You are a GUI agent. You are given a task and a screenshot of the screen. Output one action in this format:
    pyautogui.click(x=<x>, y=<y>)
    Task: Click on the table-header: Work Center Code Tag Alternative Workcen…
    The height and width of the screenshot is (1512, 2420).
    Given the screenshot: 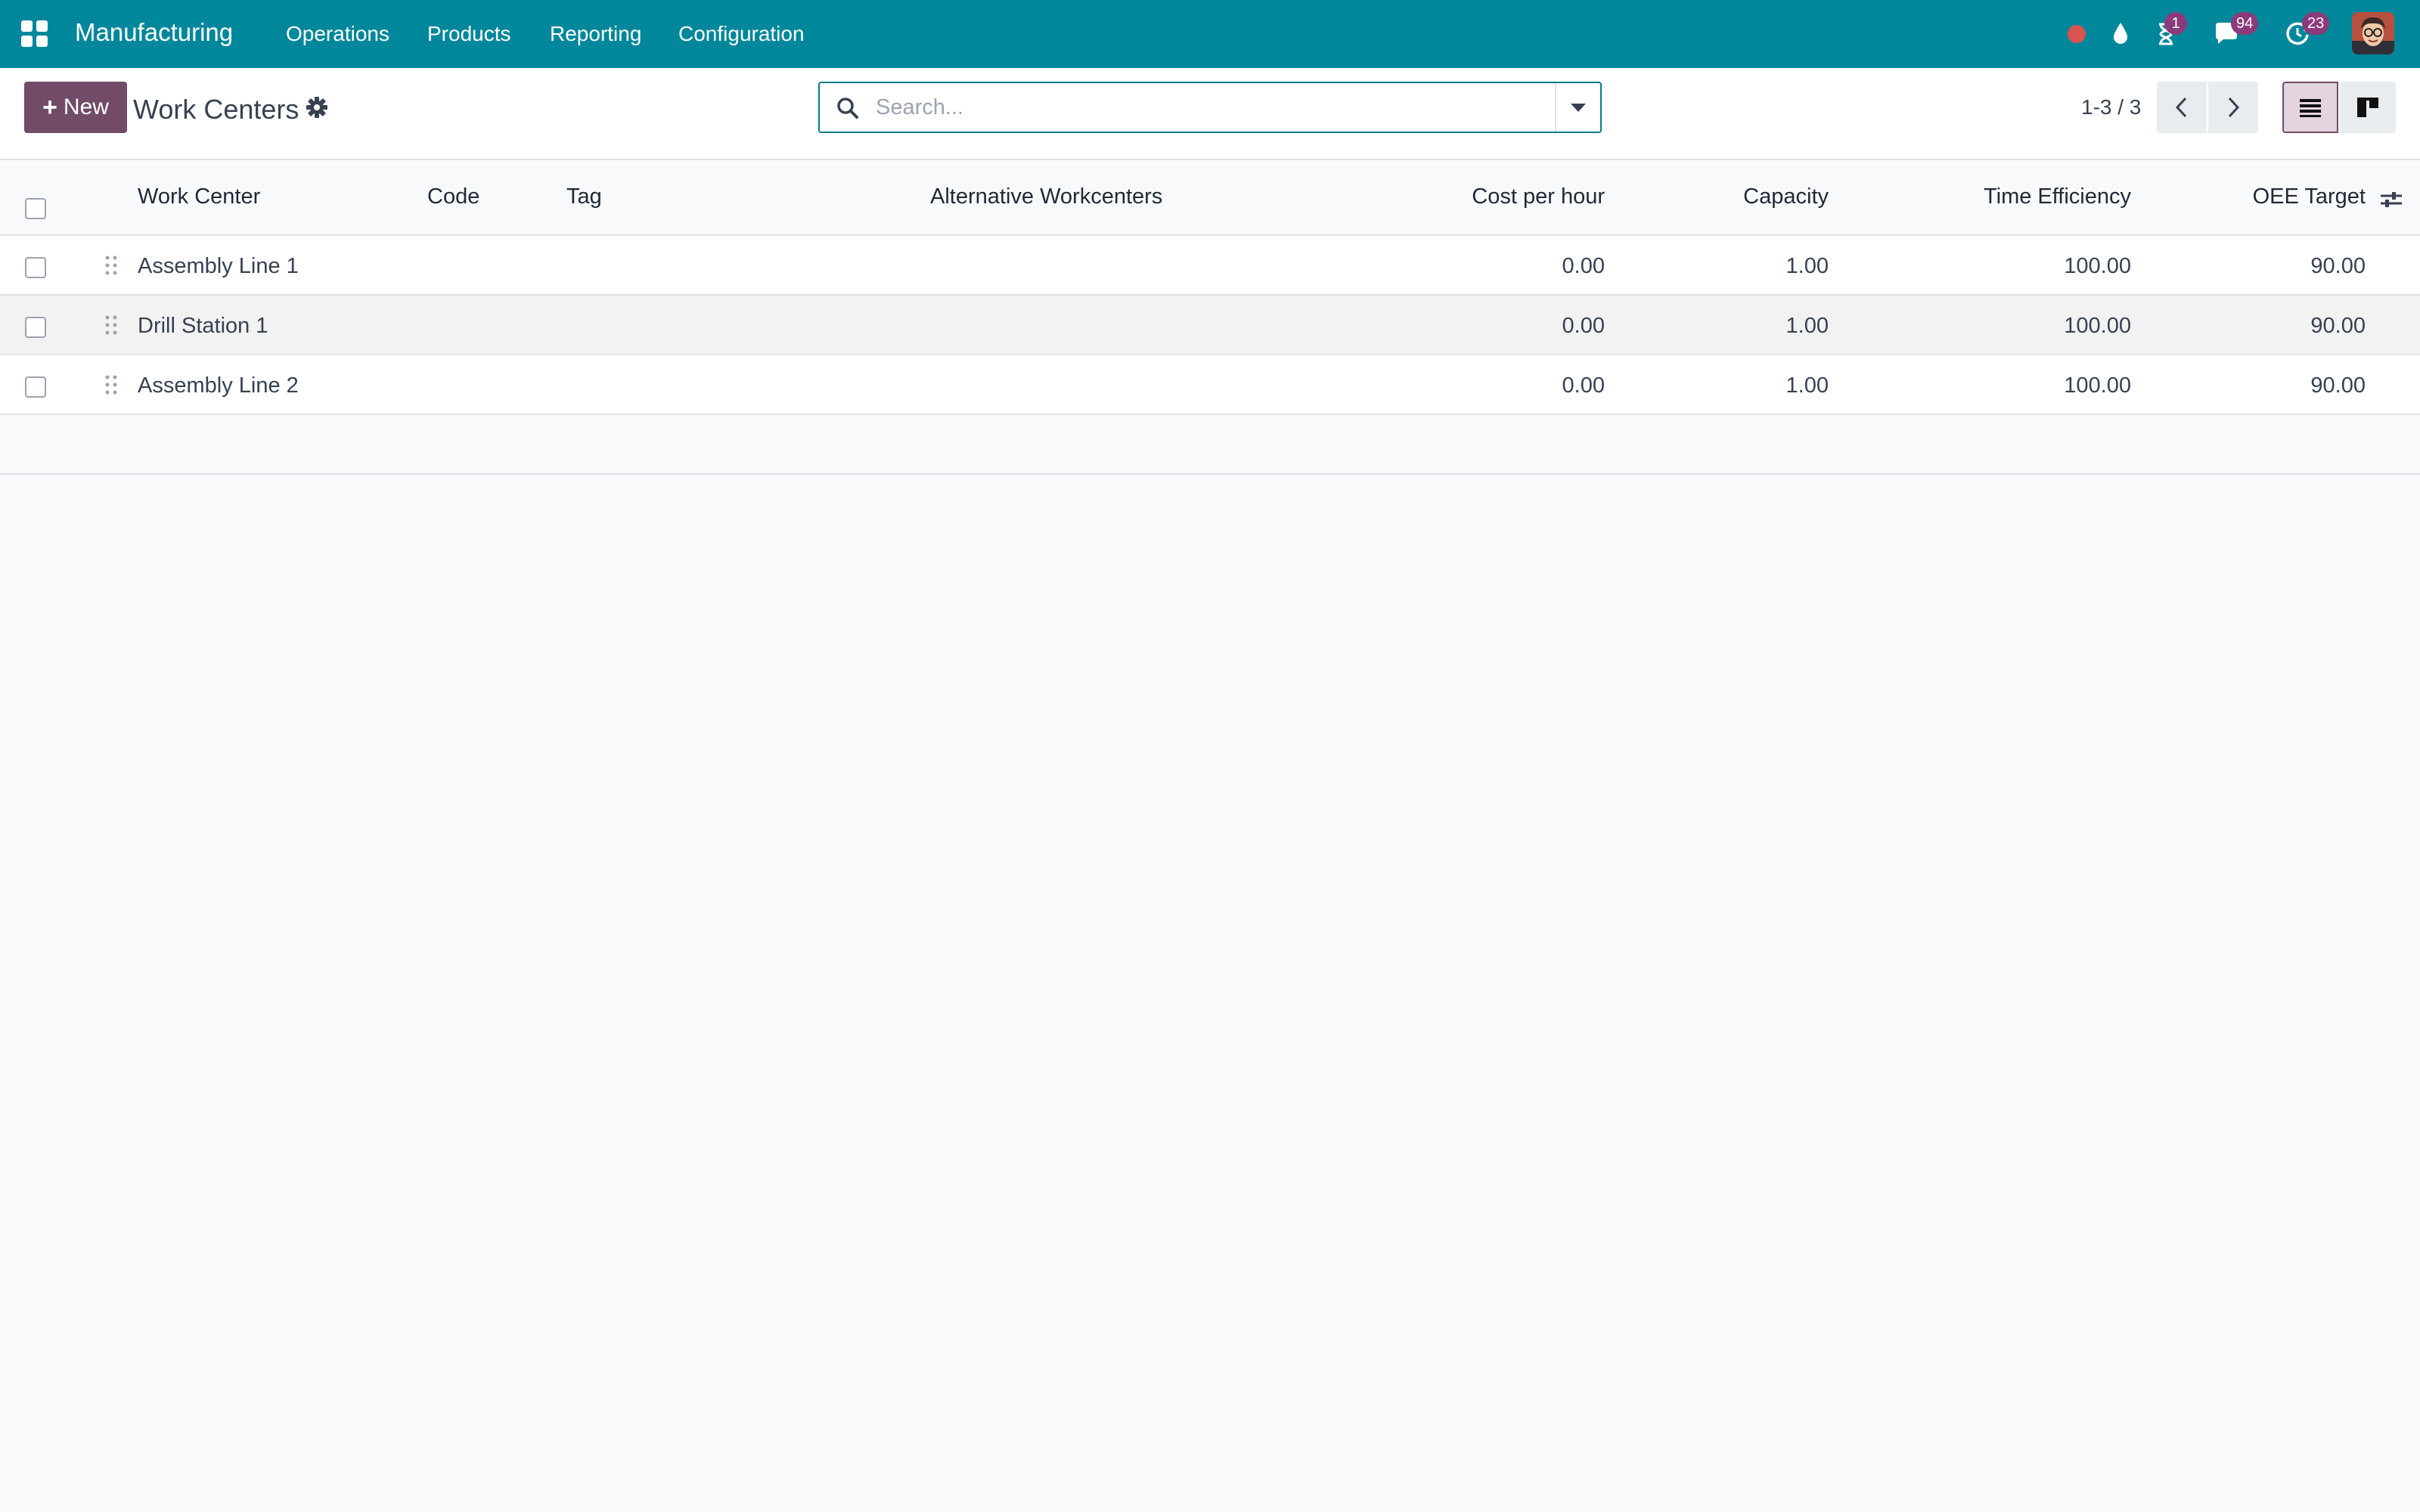 What is the action you would take?
    pyautogui.click(x=1210, y=198)
    